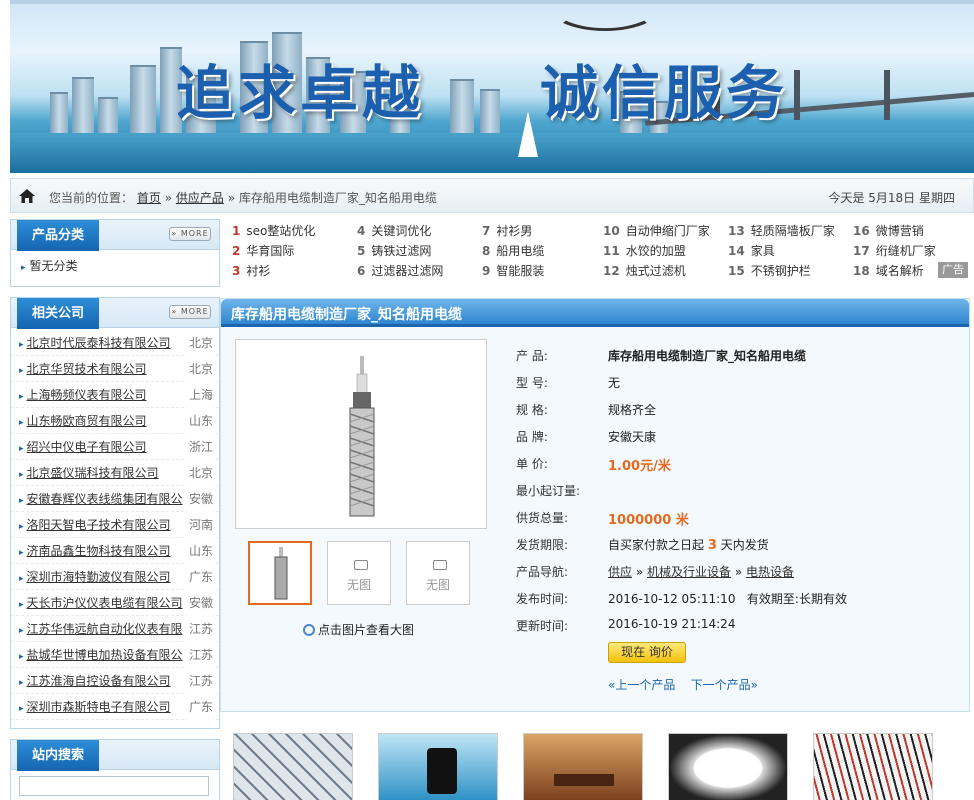 The image size is (974, 800). Describe the element at coordinates (115, 235) in the screenshot. I see `product-category-header: 产品分类 » MORE` at that location.